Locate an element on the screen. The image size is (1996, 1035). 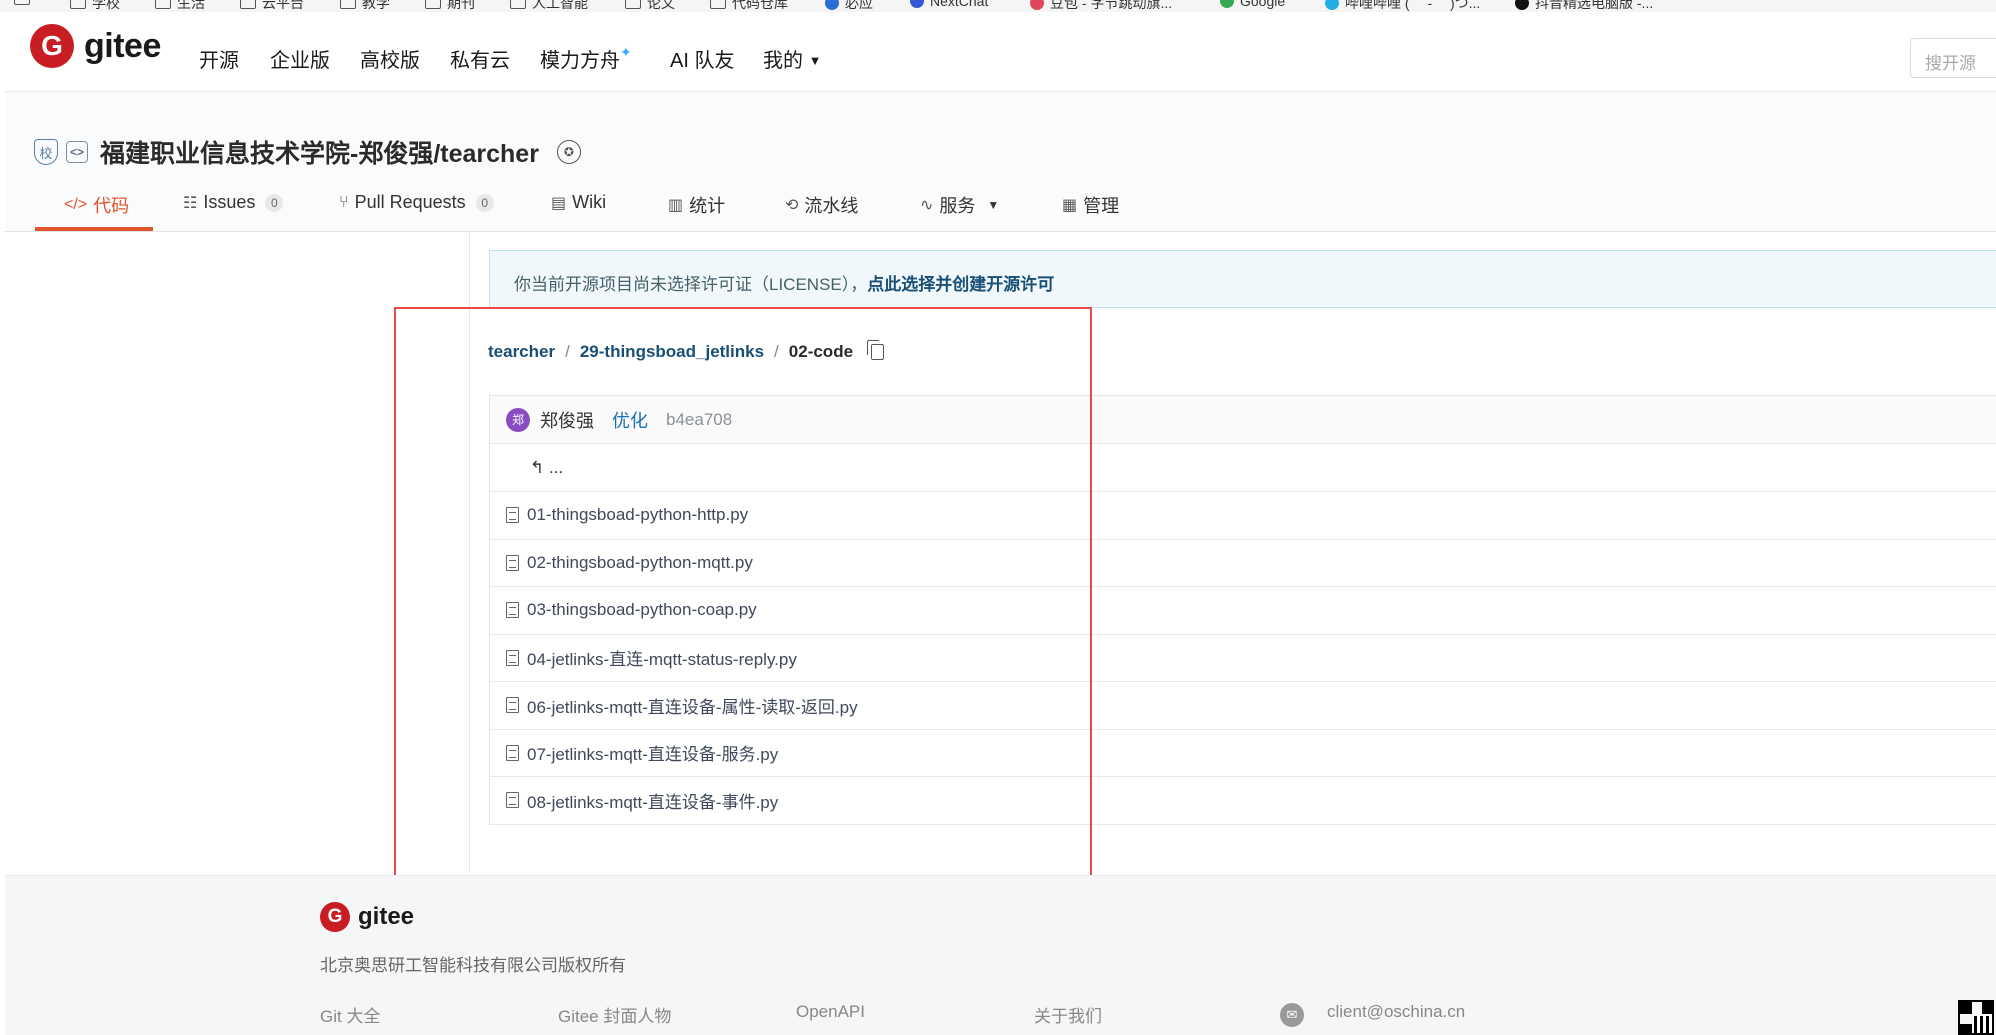
footer-link-cover-people: Gitee 封面人物 is located at coordinates (614, 1014).